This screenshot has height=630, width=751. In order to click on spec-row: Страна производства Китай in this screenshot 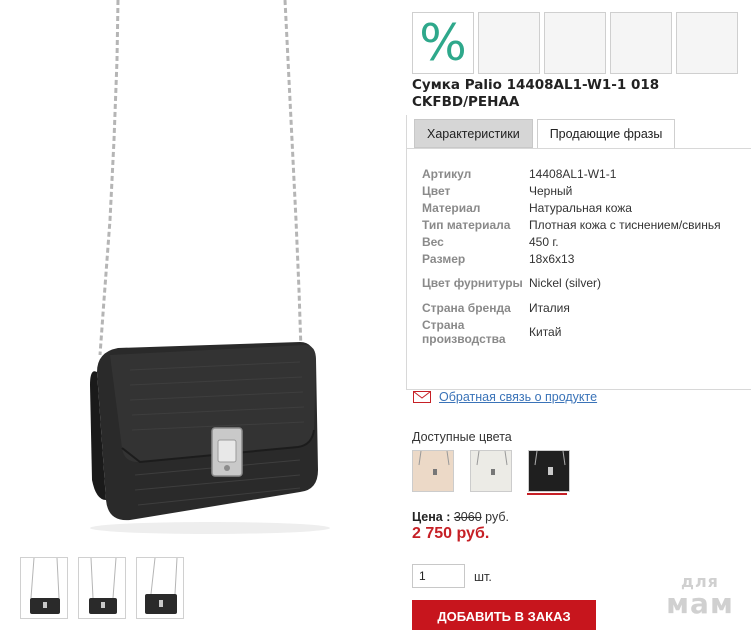, I will do `click(571, 332)`.